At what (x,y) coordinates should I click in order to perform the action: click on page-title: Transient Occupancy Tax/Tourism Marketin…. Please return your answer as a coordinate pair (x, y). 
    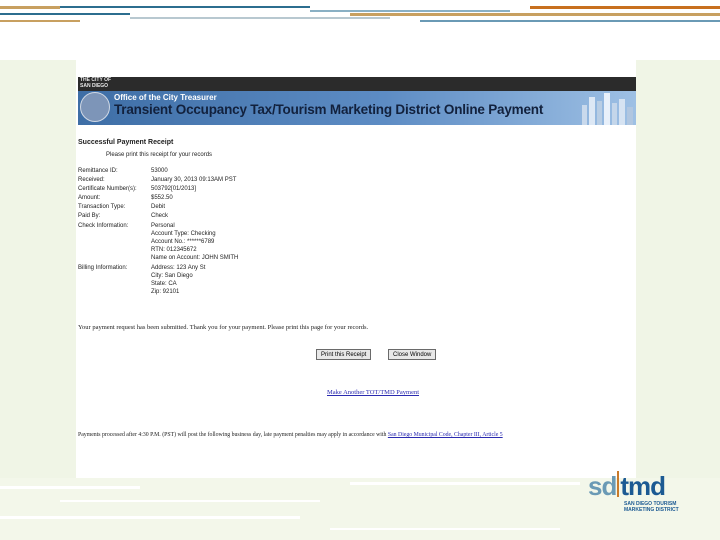
    Looking at the image, I should click on (329, 109).